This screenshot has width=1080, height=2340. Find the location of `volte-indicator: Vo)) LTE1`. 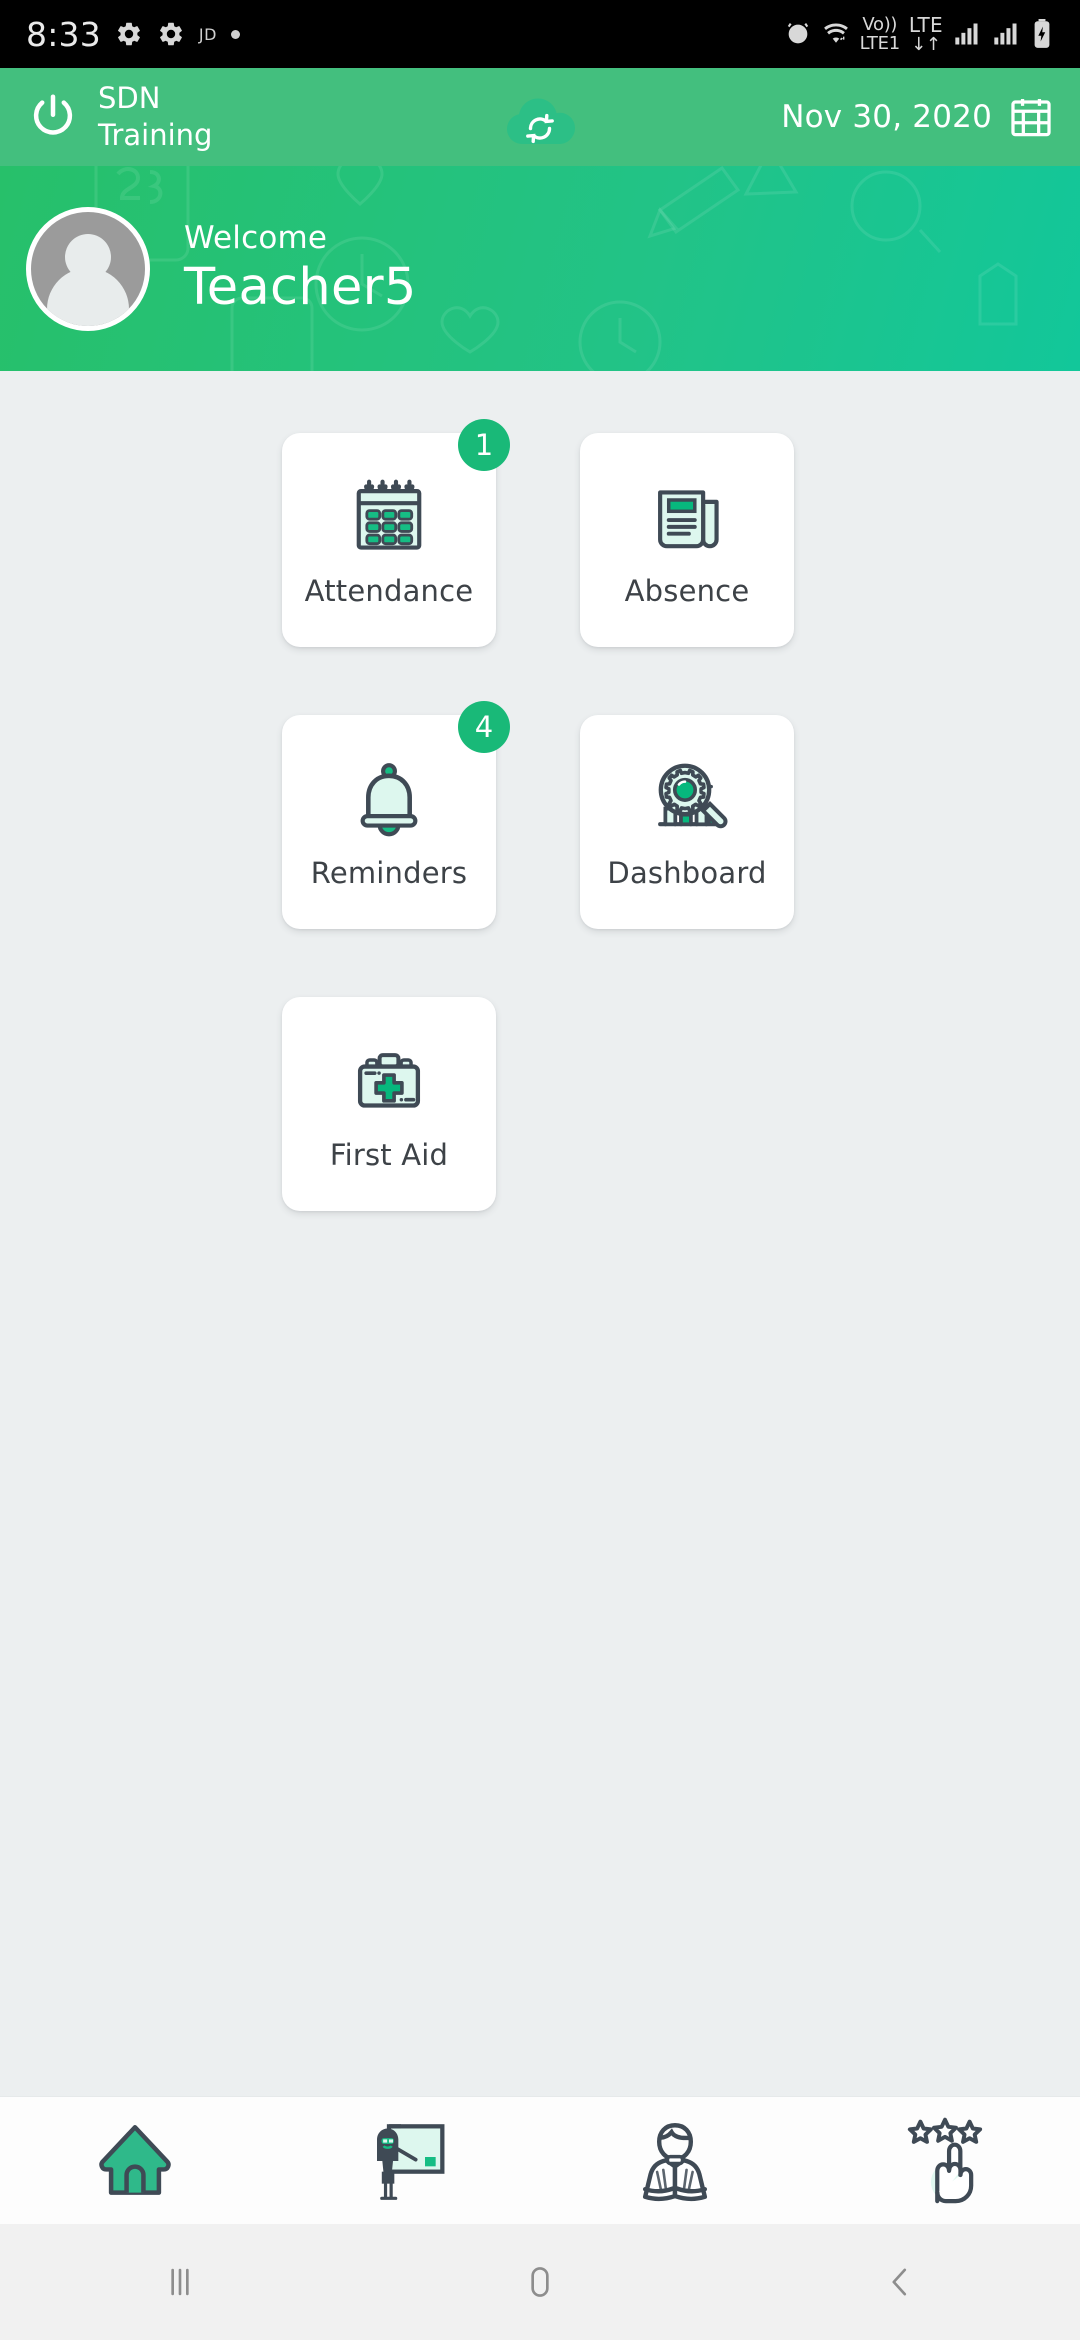

volte-indicator: Vo)) LTE1 is located at coordinates (879, 33).